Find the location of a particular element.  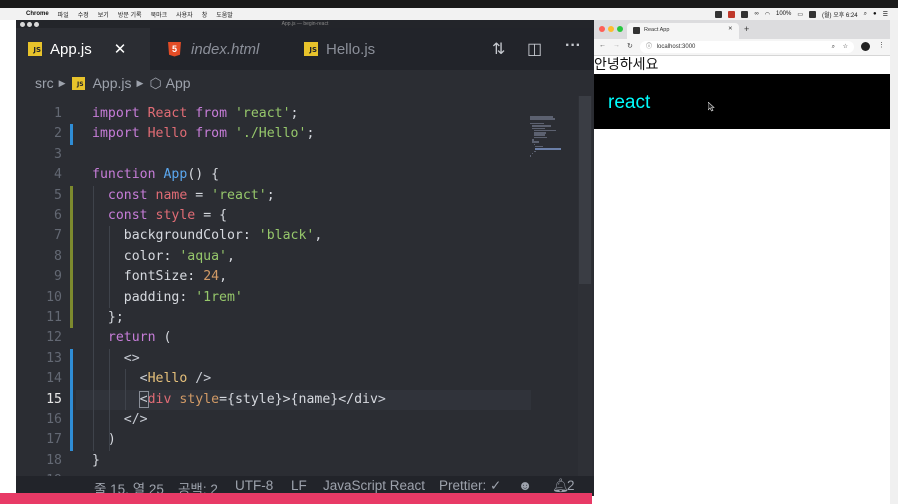

code-line: const style = { is located at coordinates (159, 216).